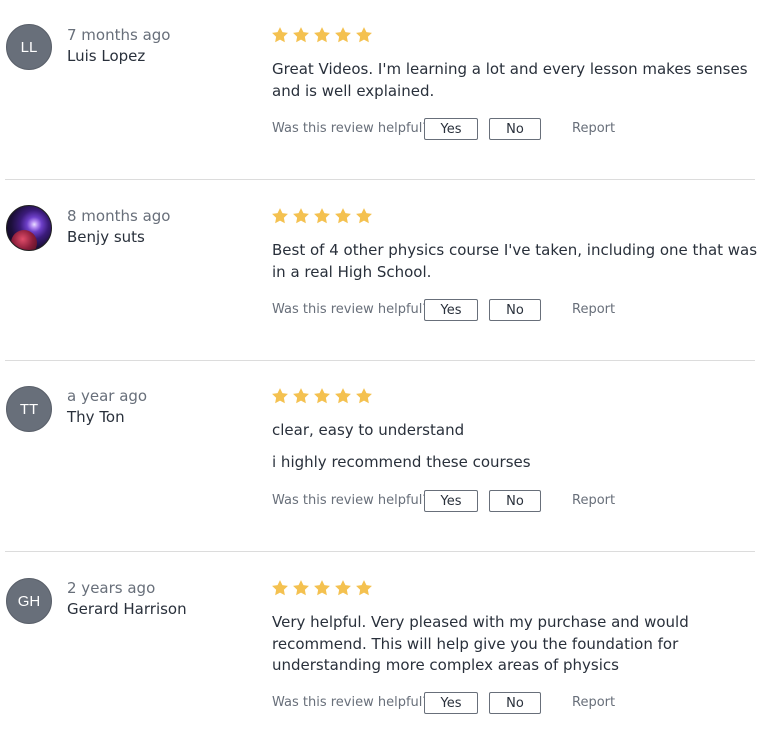 The width and height of the screenshot is (778, 749). Describe the element at coordinates (111, 588) in the screenshot. I see `review-time: 2 years ago` at that location.